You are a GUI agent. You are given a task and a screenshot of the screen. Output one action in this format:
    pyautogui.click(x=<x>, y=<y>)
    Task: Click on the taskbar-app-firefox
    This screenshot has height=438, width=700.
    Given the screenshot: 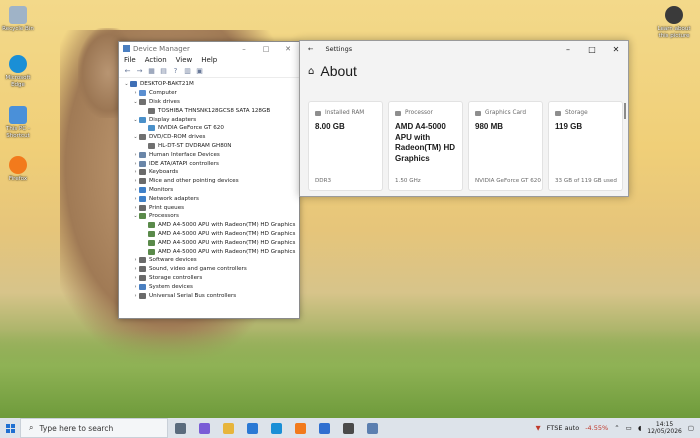 What is the action you would take?
    pyautogui.click(x=300, y=428)
    